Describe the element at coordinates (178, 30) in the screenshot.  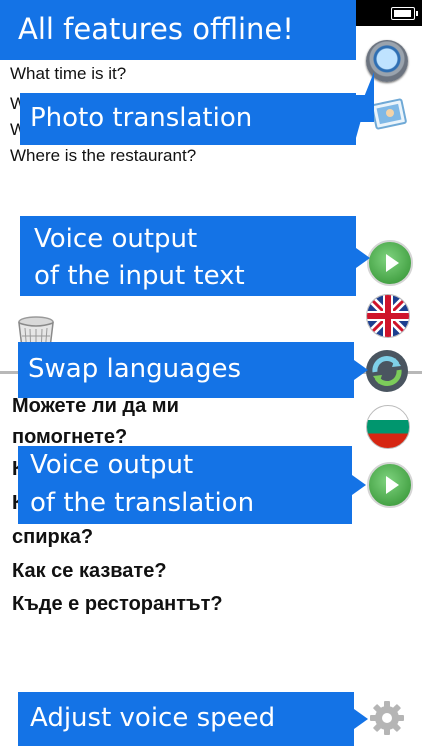
I see `callout-offline: All features offline!` at that location.